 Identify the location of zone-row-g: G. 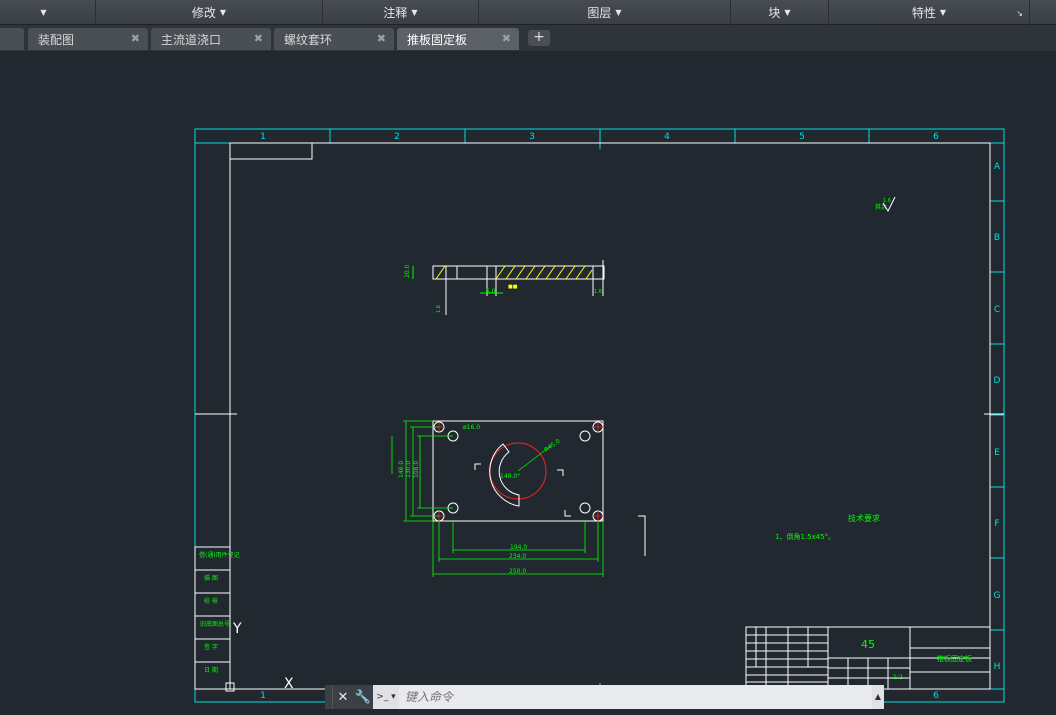
(997, 596).